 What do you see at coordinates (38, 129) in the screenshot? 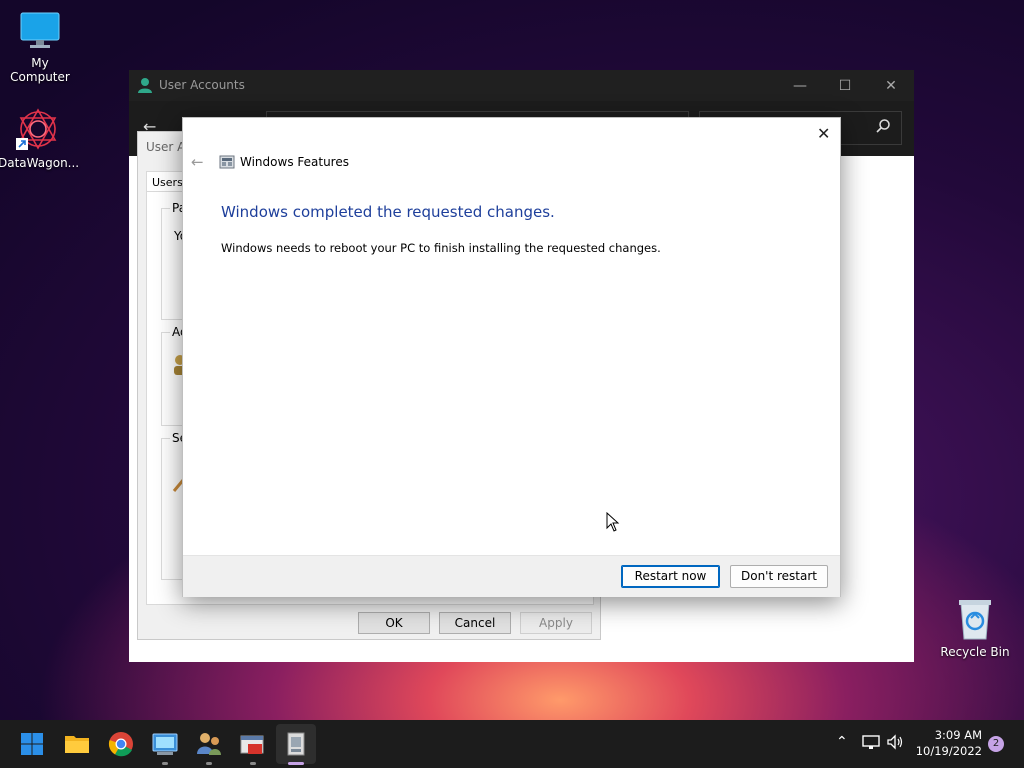
I see `datawagon-logo-icon` at bounding box center [38, 129].